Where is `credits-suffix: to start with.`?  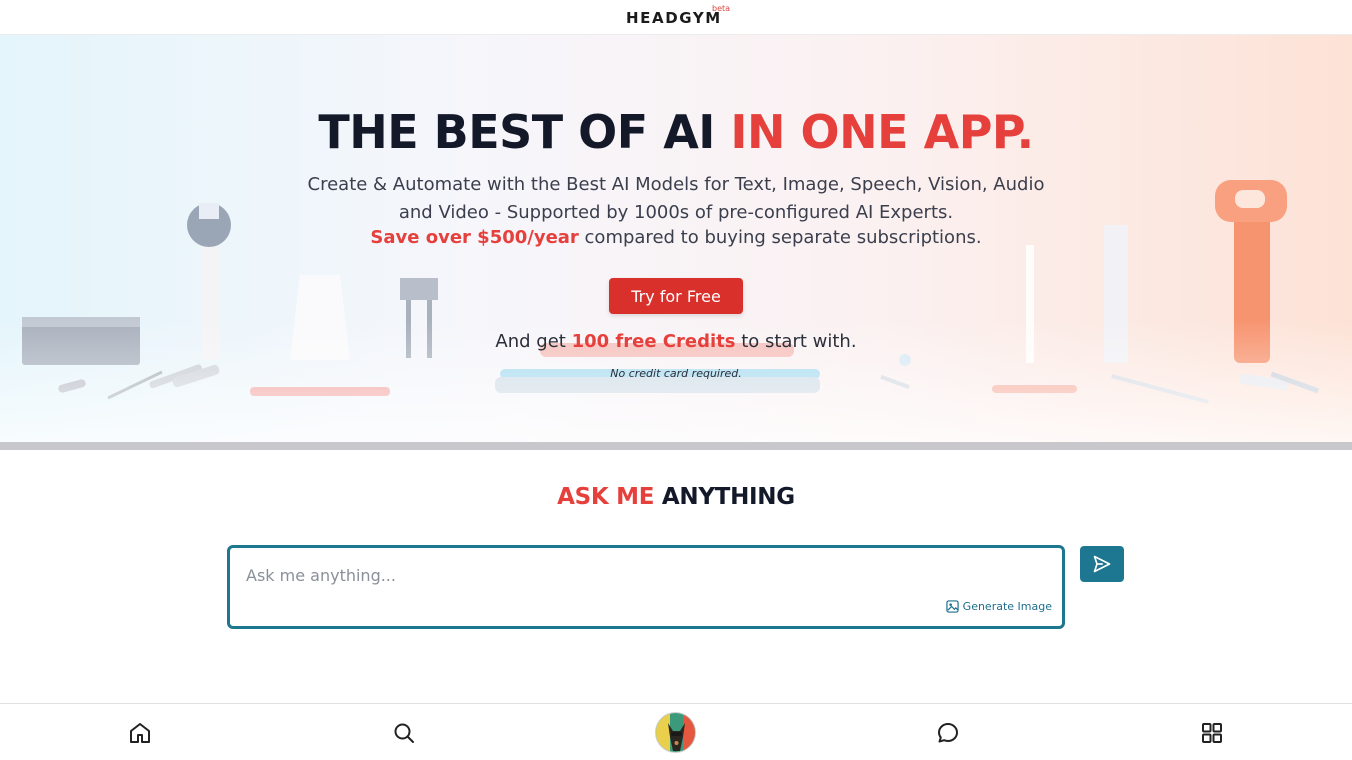
credits-suffix: to start with. is located at coordinates (796, 341).